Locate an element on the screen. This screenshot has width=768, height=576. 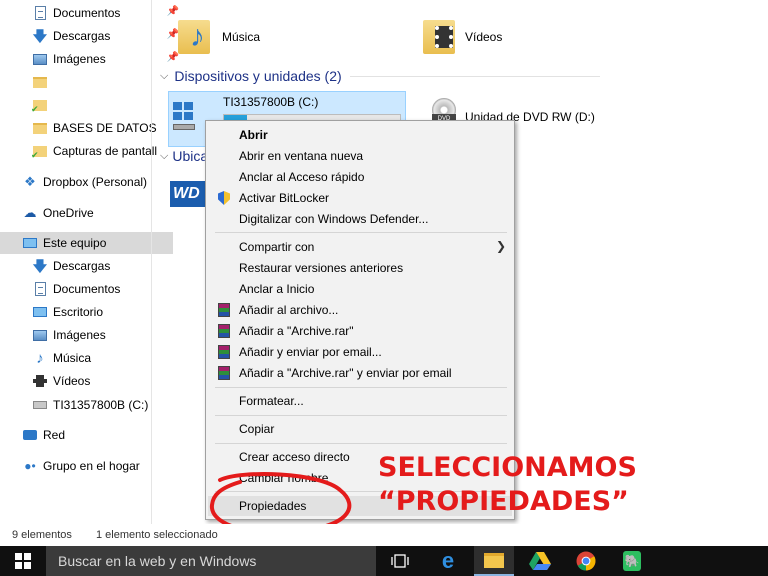
edge-button: e is located at coordinates (448, 561).